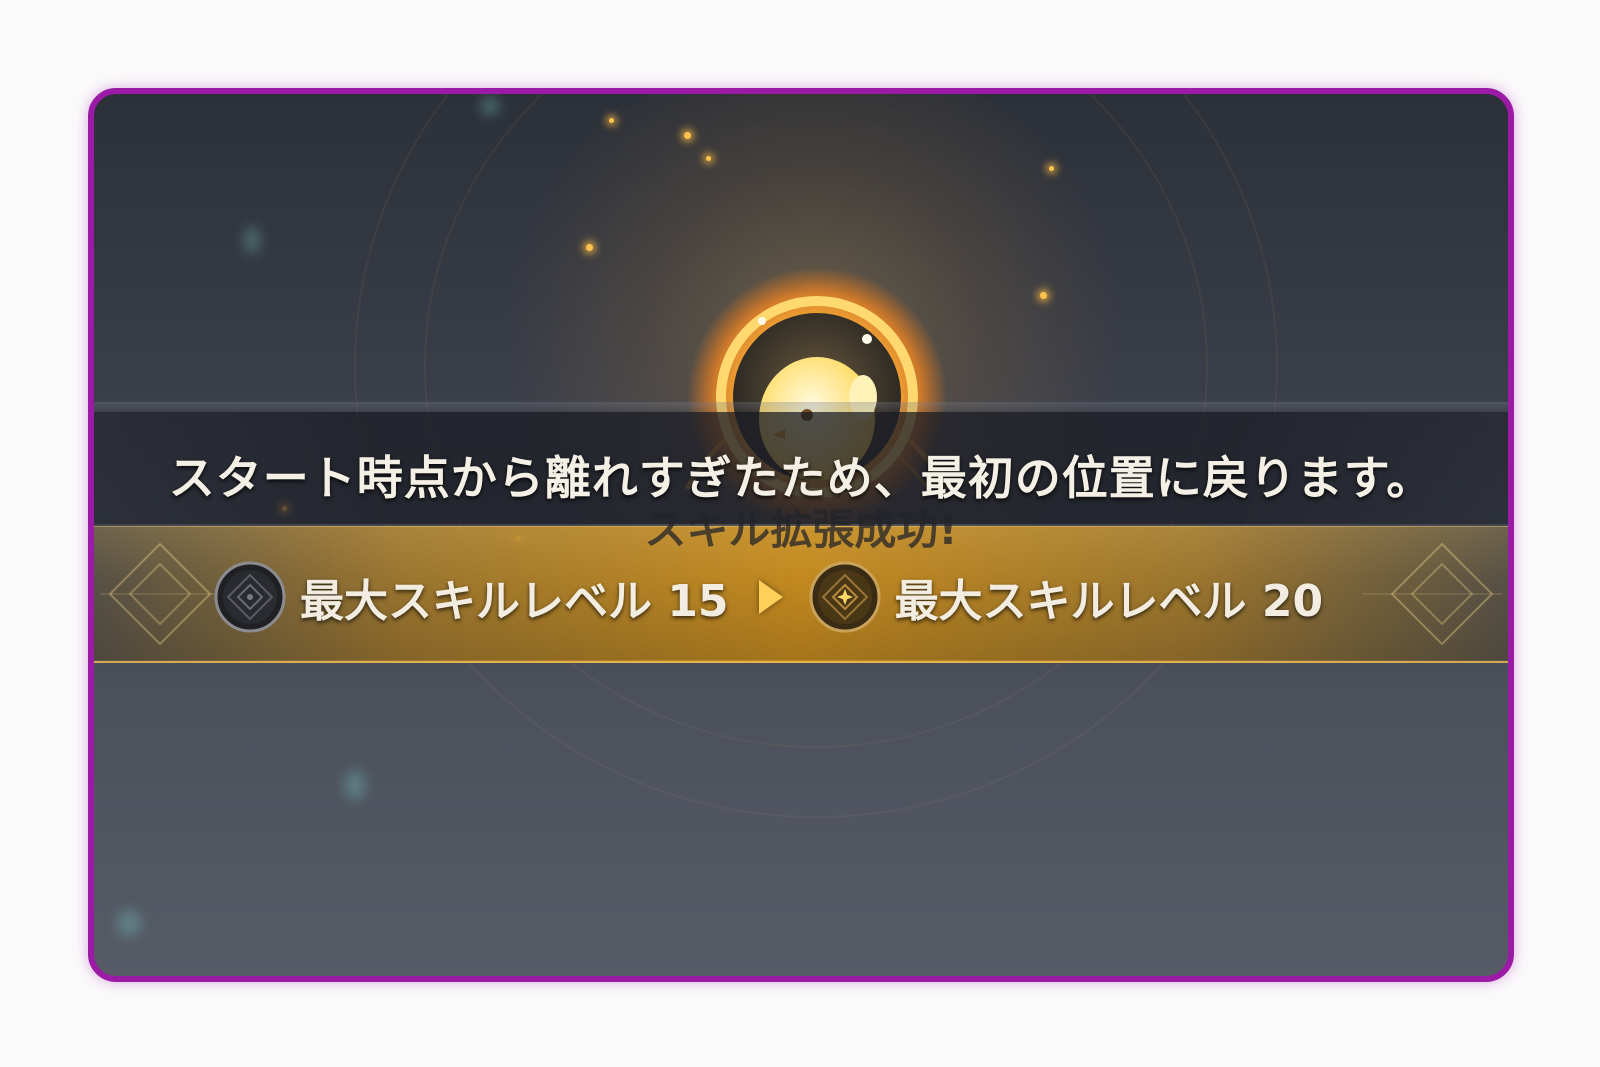 The image size is (1600, 1067). I want to click on skill-level-change: 最大スキルレベル 15 最大スキルレベル 20, so click(768, 597).